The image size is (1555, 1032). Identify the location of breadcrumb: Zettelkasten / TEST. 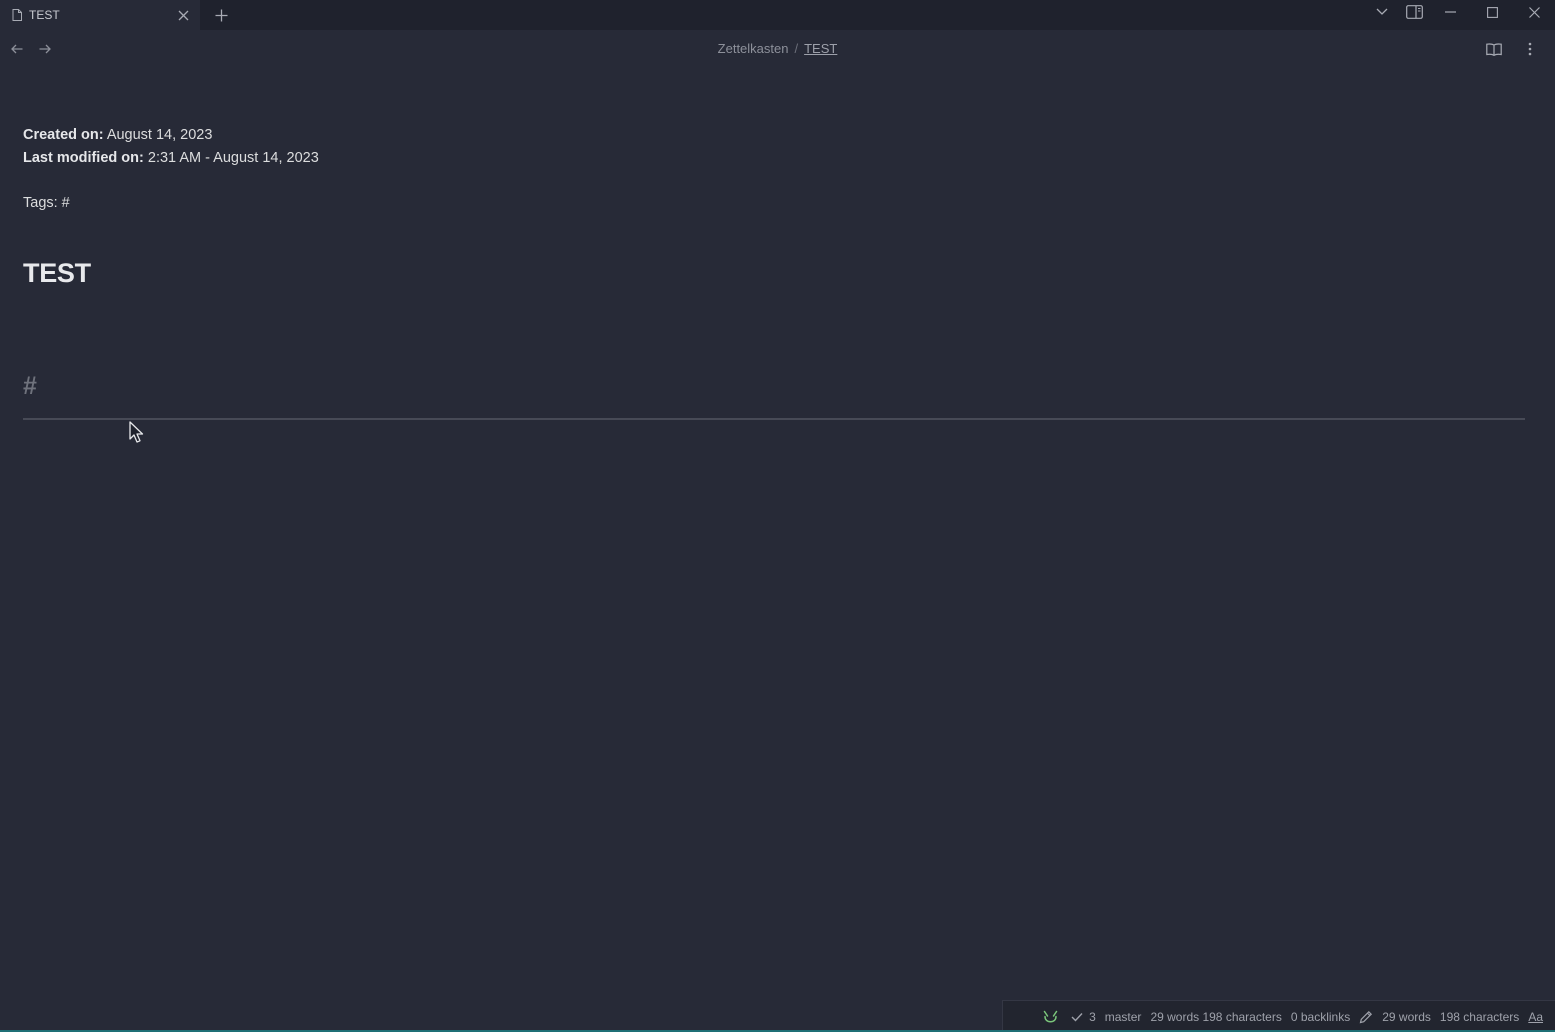
(777, 48).